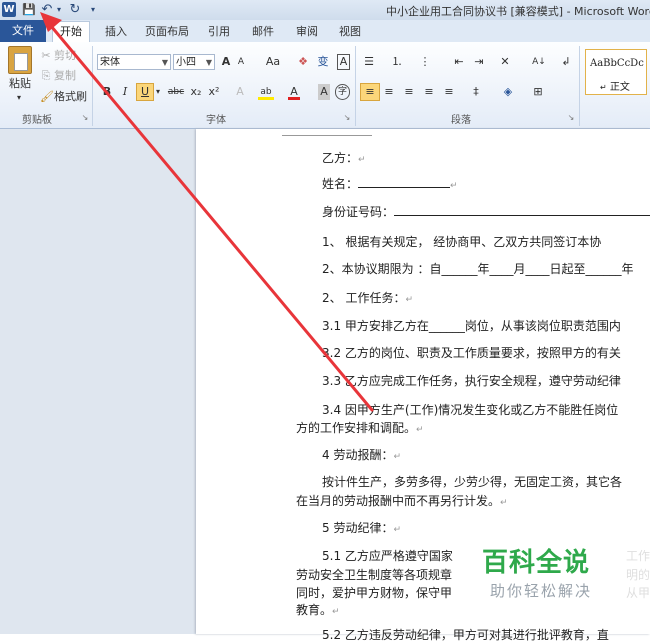 The width and height of the screenshot is (650, 643). Describe the element at coordinates (307, 32) in the screenshot. I see `tab-review: 审阅` at that location.